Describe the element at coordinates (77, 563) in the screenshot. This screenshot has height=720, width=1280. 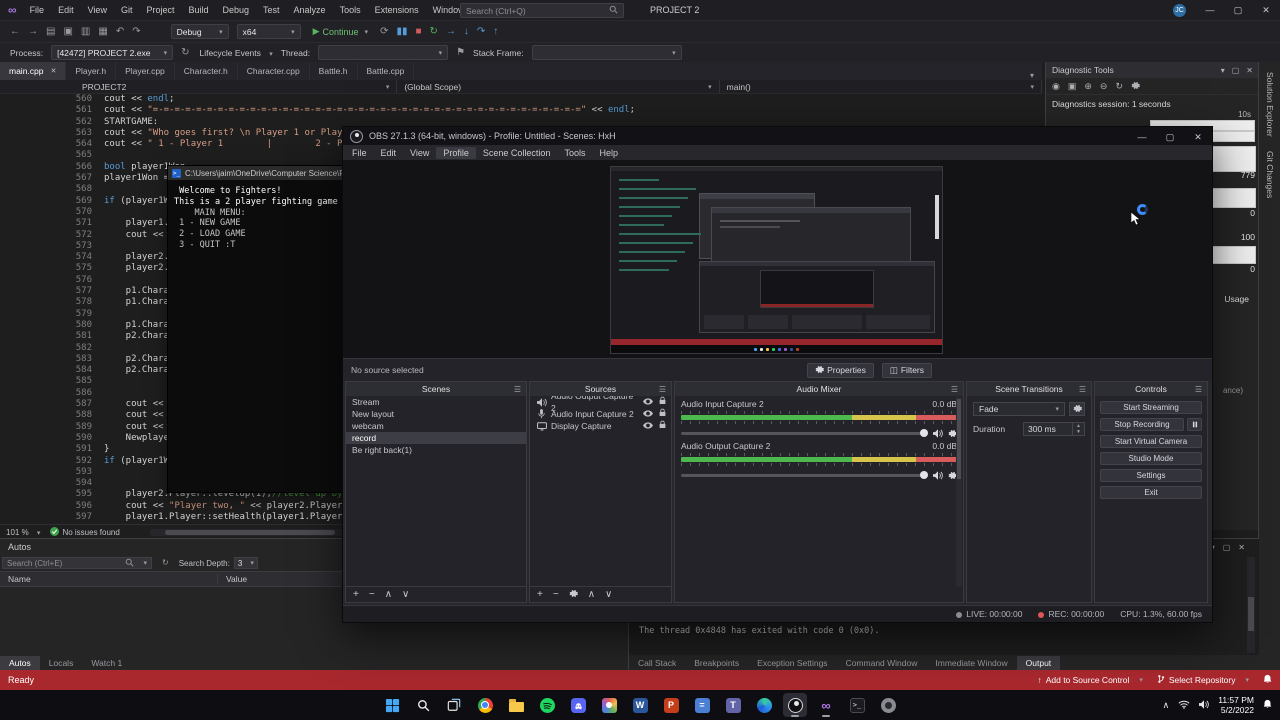
I see `autos-search-input: Search (Ctrl+E) ▾` at that location.